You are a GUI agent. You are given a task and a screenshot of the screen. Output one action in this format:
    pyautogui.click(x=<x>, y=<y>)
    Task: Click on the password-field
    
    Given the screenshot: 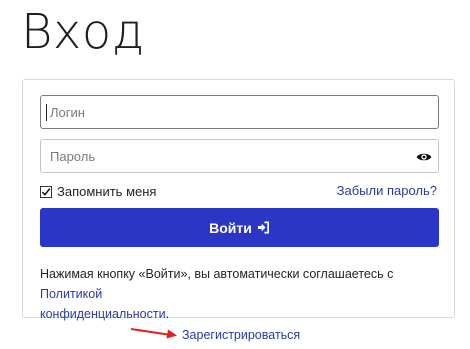 What is the action you would take?
    pyautogui.click(x=239, y=156)
    